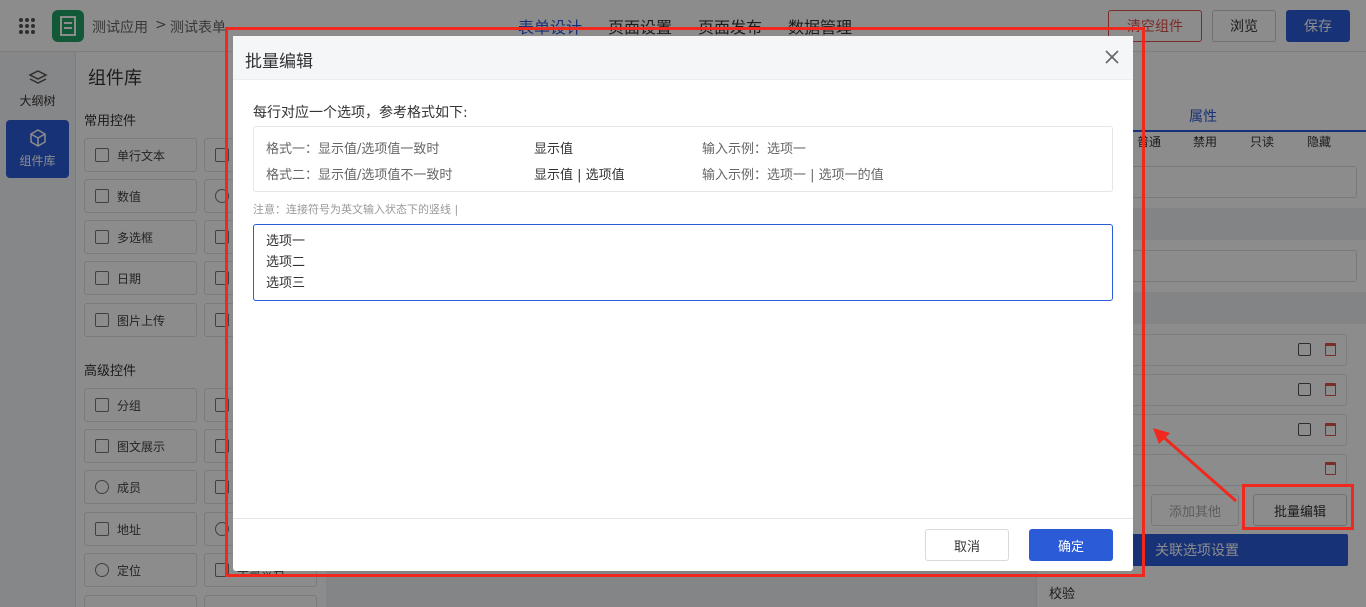 The image size is (1366, 607). I want to click on annotation-arrow-icon, so click(1195, 465).